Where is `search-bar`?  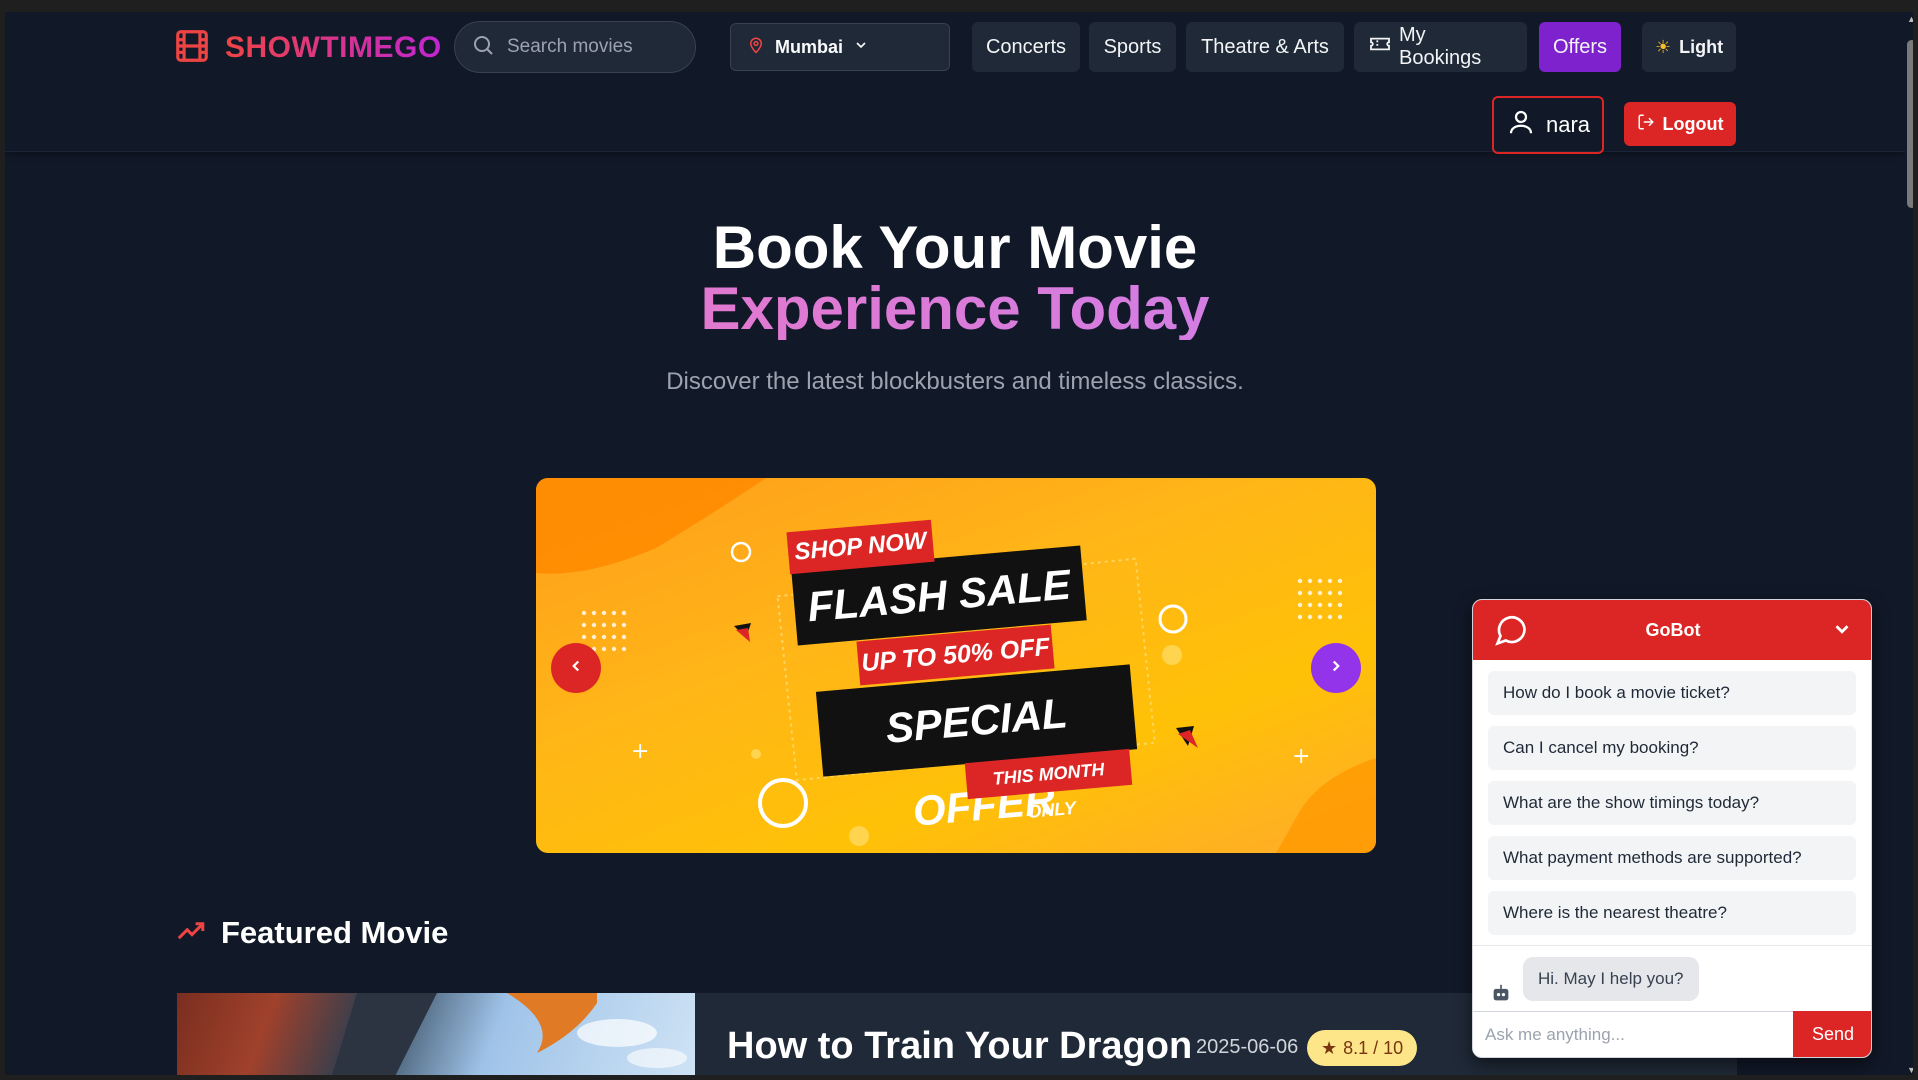 search-bar is located at coordinates (575, 47).